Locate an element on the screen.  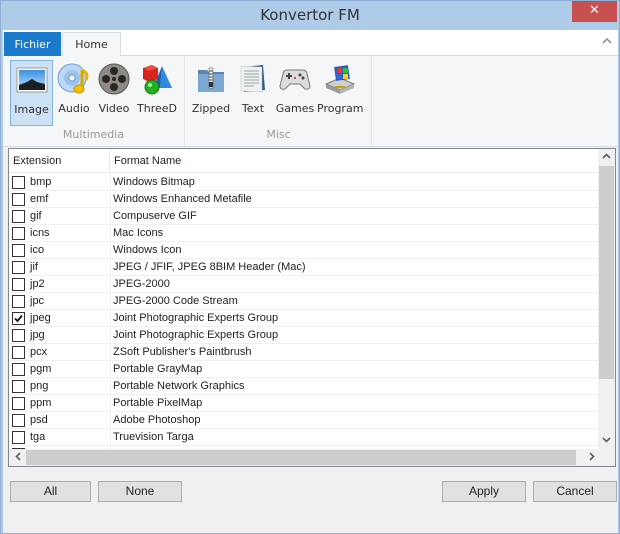
zipped-button: Zipped is located at coordinates (211, 93).